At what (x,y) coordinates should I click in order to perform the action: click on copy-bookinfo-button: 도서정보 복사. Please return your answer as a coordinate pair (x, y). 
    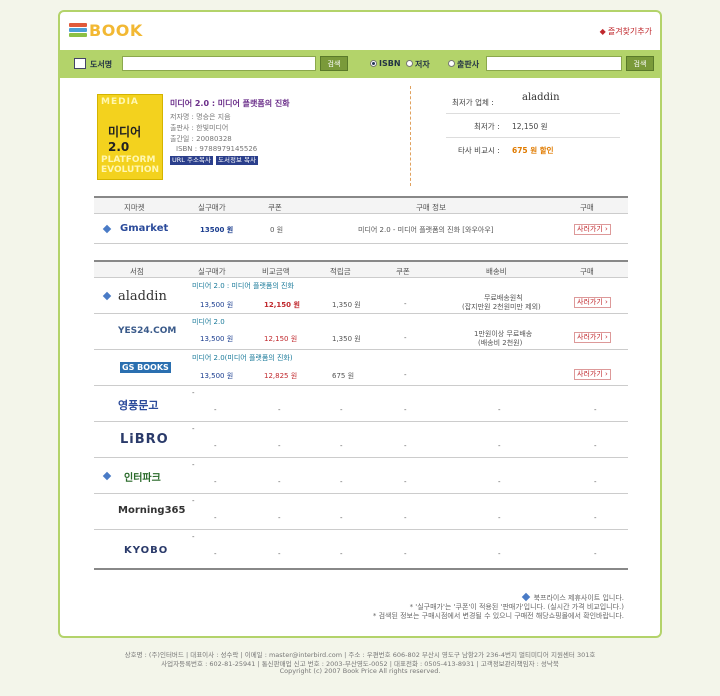
    Looking at the image, I should click on (237, 160).